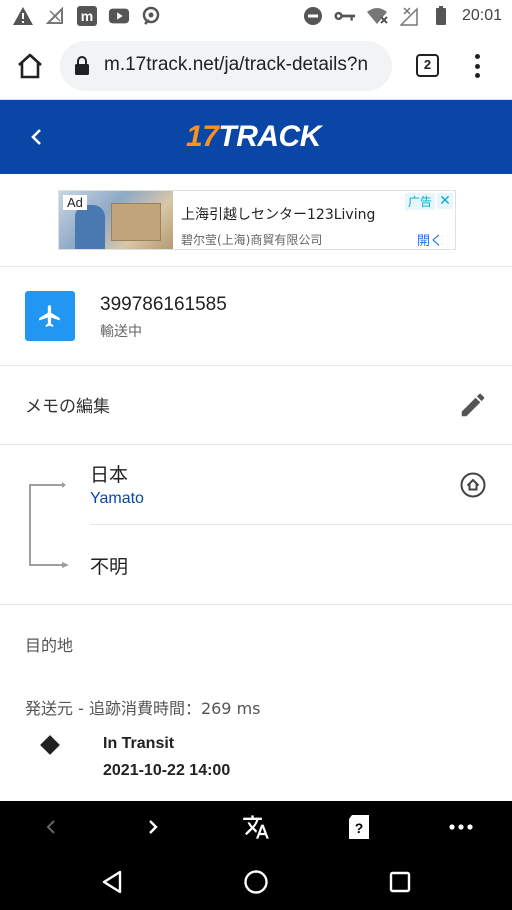 This screenshot has width=512, height=910. What do you see at coordinates (117, 499) in the screenshot?
I see `carrier-link: Yamato` at bounding box center [117, 499].